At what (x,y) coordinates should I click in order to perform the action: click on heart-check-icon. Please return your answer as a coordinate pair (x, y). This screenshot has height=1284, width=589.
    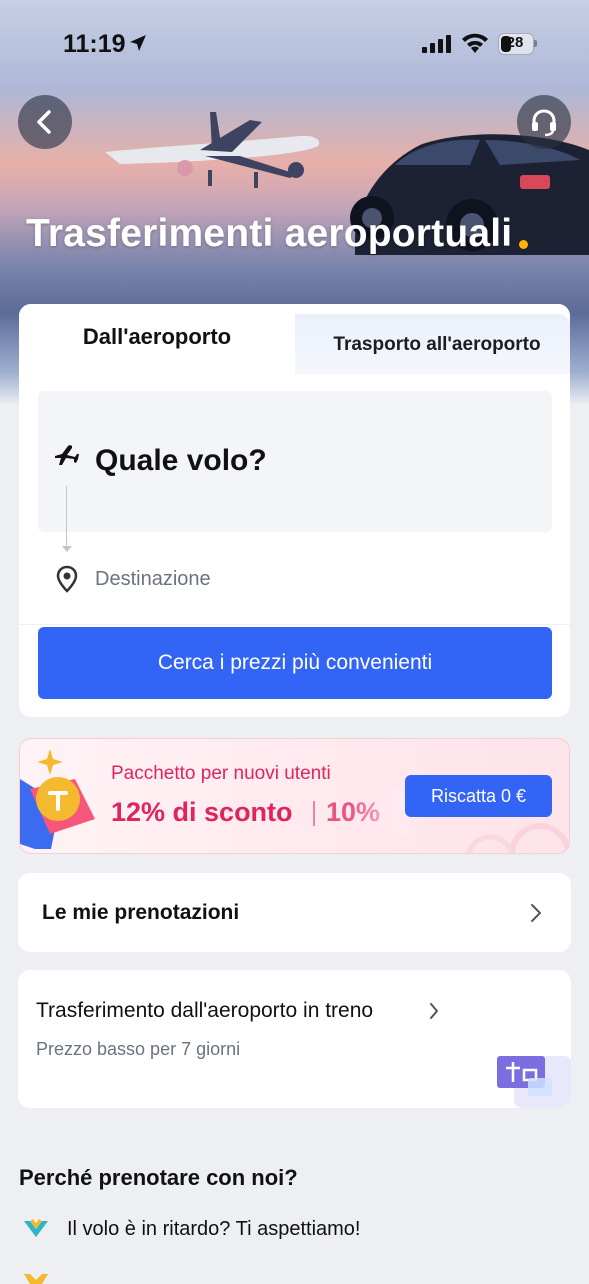
    Looking at the image, I should click on (36, 1228).